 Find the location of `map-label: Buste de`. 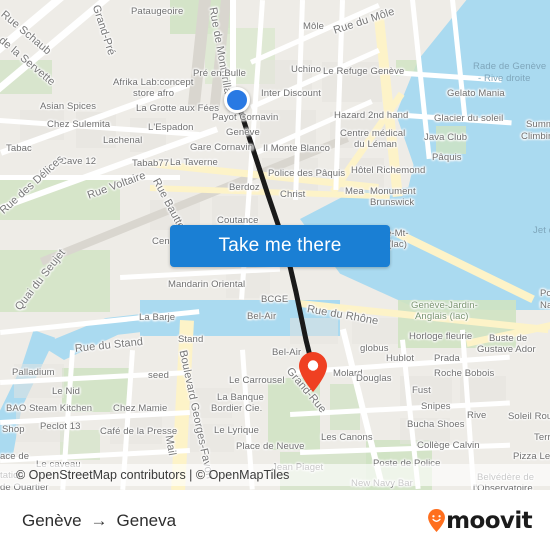

map-label: Buste de is located at coordinates (508, 338).